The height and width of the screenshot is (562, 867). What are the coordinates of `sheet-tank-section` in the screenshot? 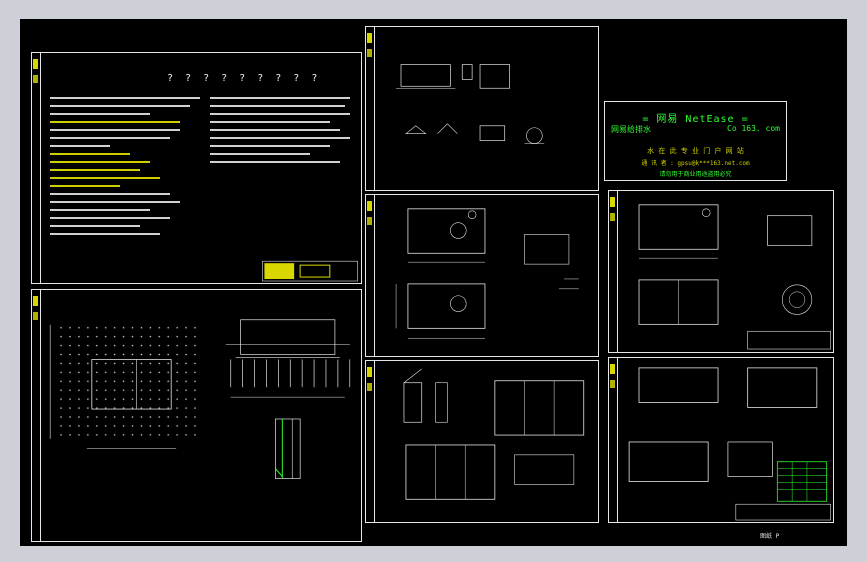 It's located at (721, 440).